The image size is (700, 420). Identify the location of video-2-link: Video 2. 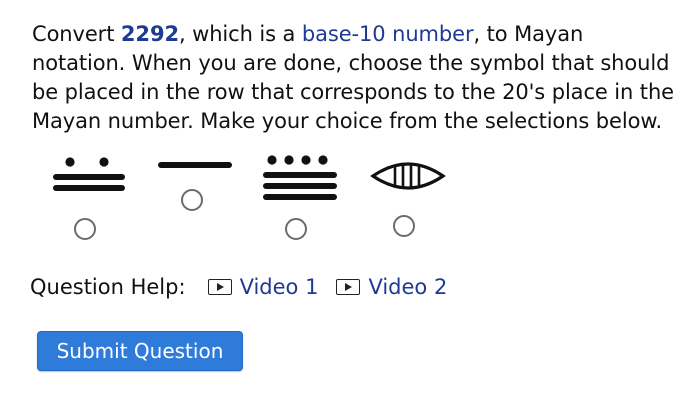
(391, 287).